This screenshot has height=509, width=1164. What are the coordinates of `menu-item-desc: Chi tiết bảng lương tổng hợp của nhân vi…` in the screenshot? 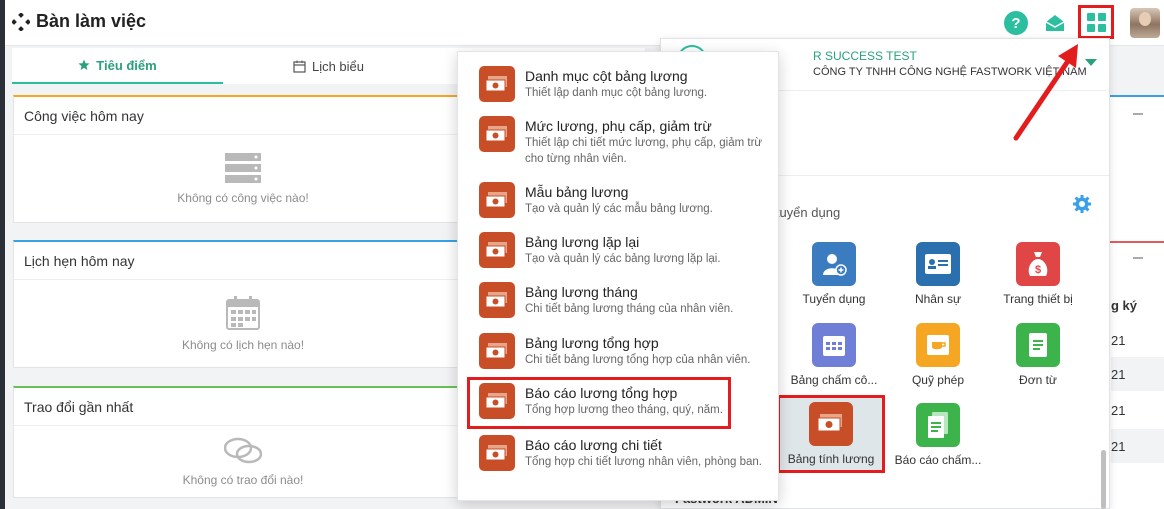 It's located at (638, 360).